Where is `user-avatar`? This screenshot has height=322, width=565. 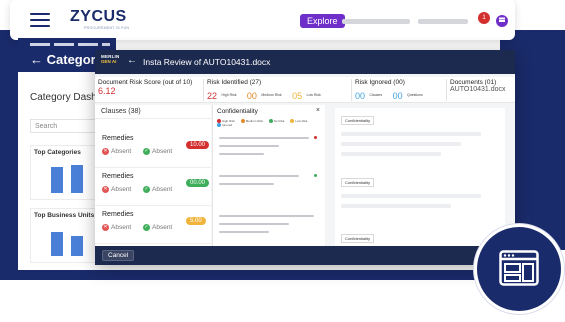 user-avatar is located at coordinates (502, 21).